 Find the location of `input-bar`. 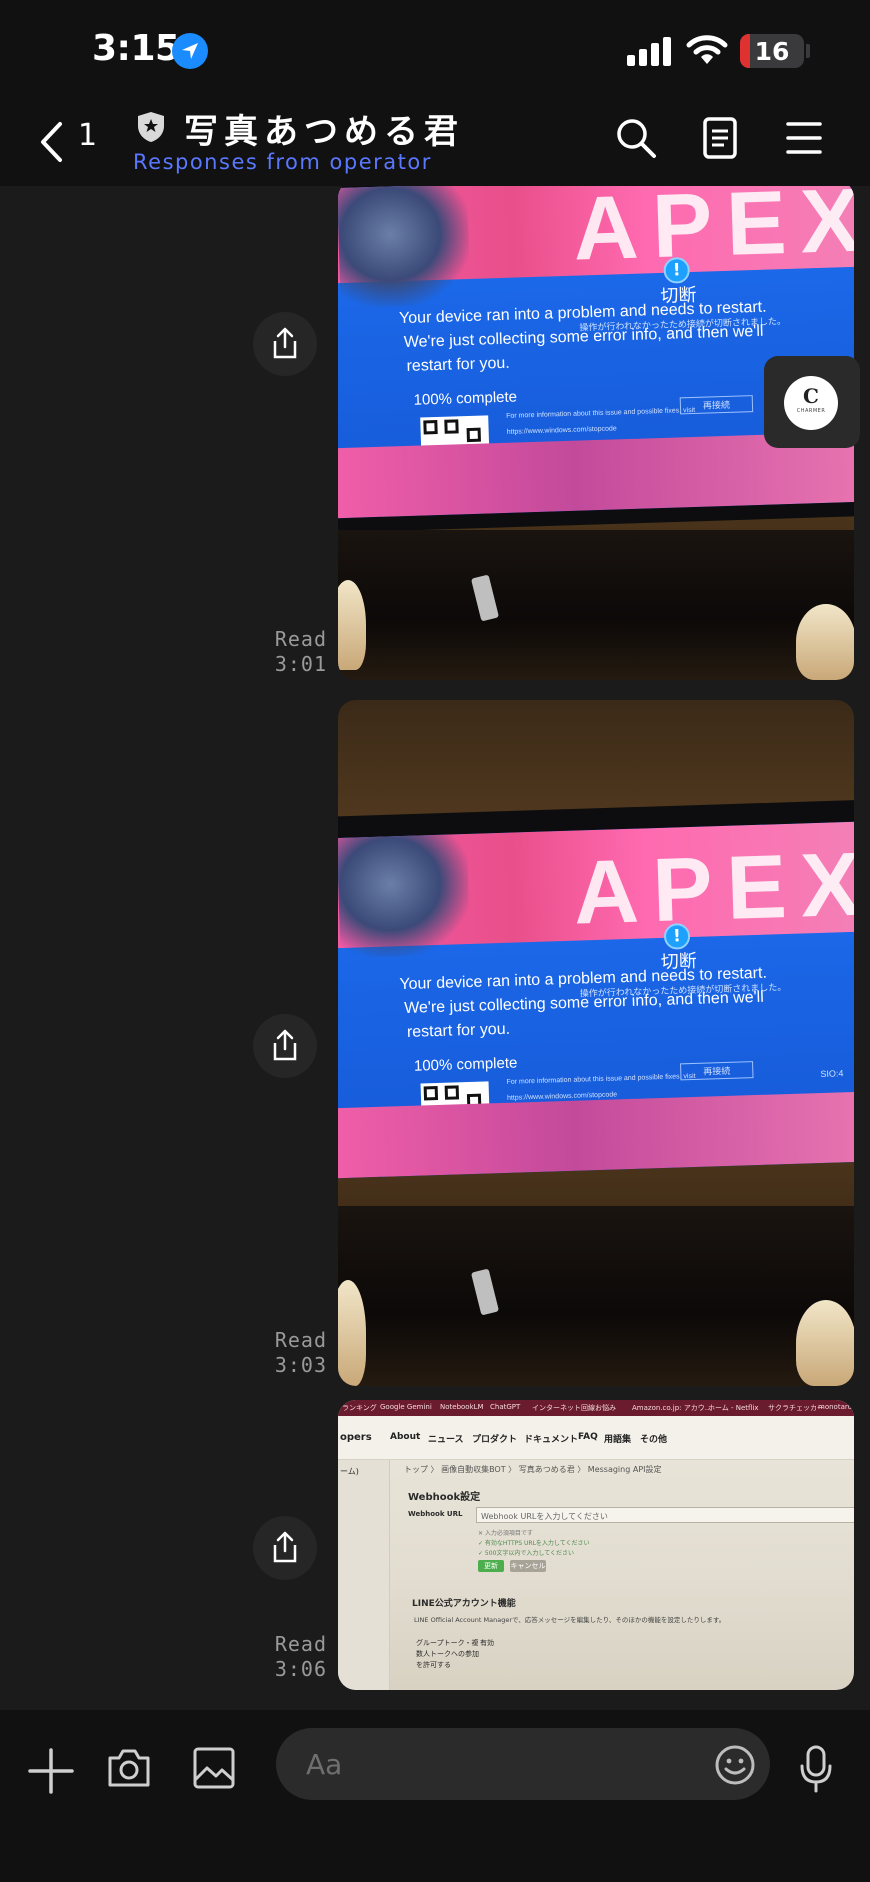

input-bar is located at coordinates (435, 1796).